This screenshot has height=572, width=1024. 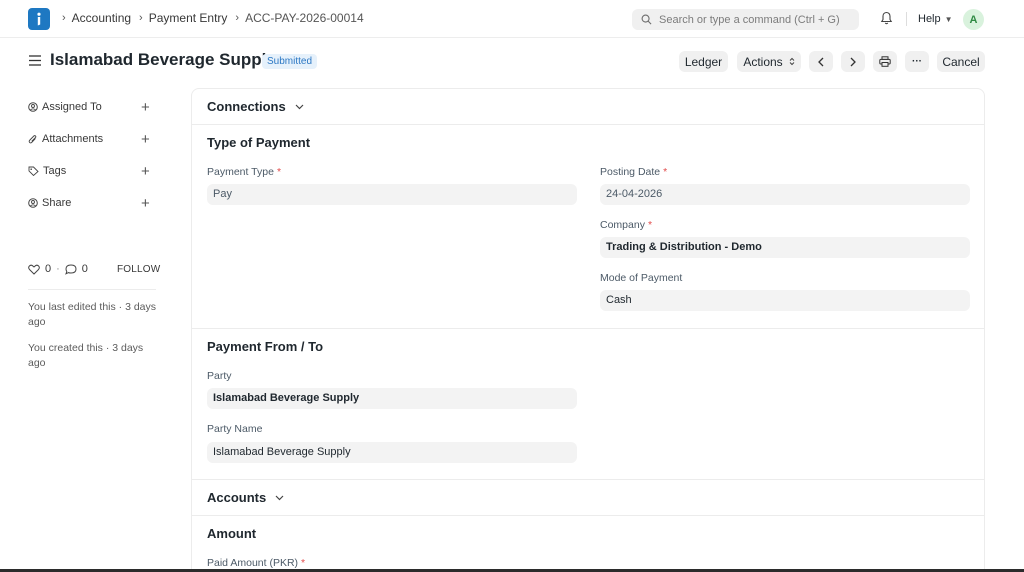 What do you see at coordinates (641, 278) in the screenshot?
I see `mode-of-payment-label: Mode of Payment` at bounding box center [641, 278].